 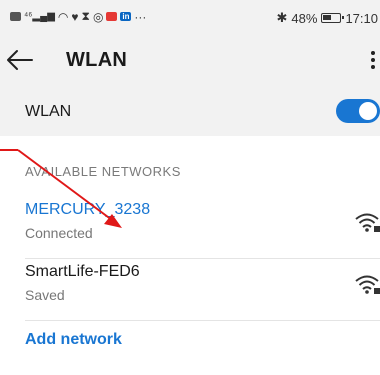 I want to click on battery-percent: 48%, so click(x=304, y=18).